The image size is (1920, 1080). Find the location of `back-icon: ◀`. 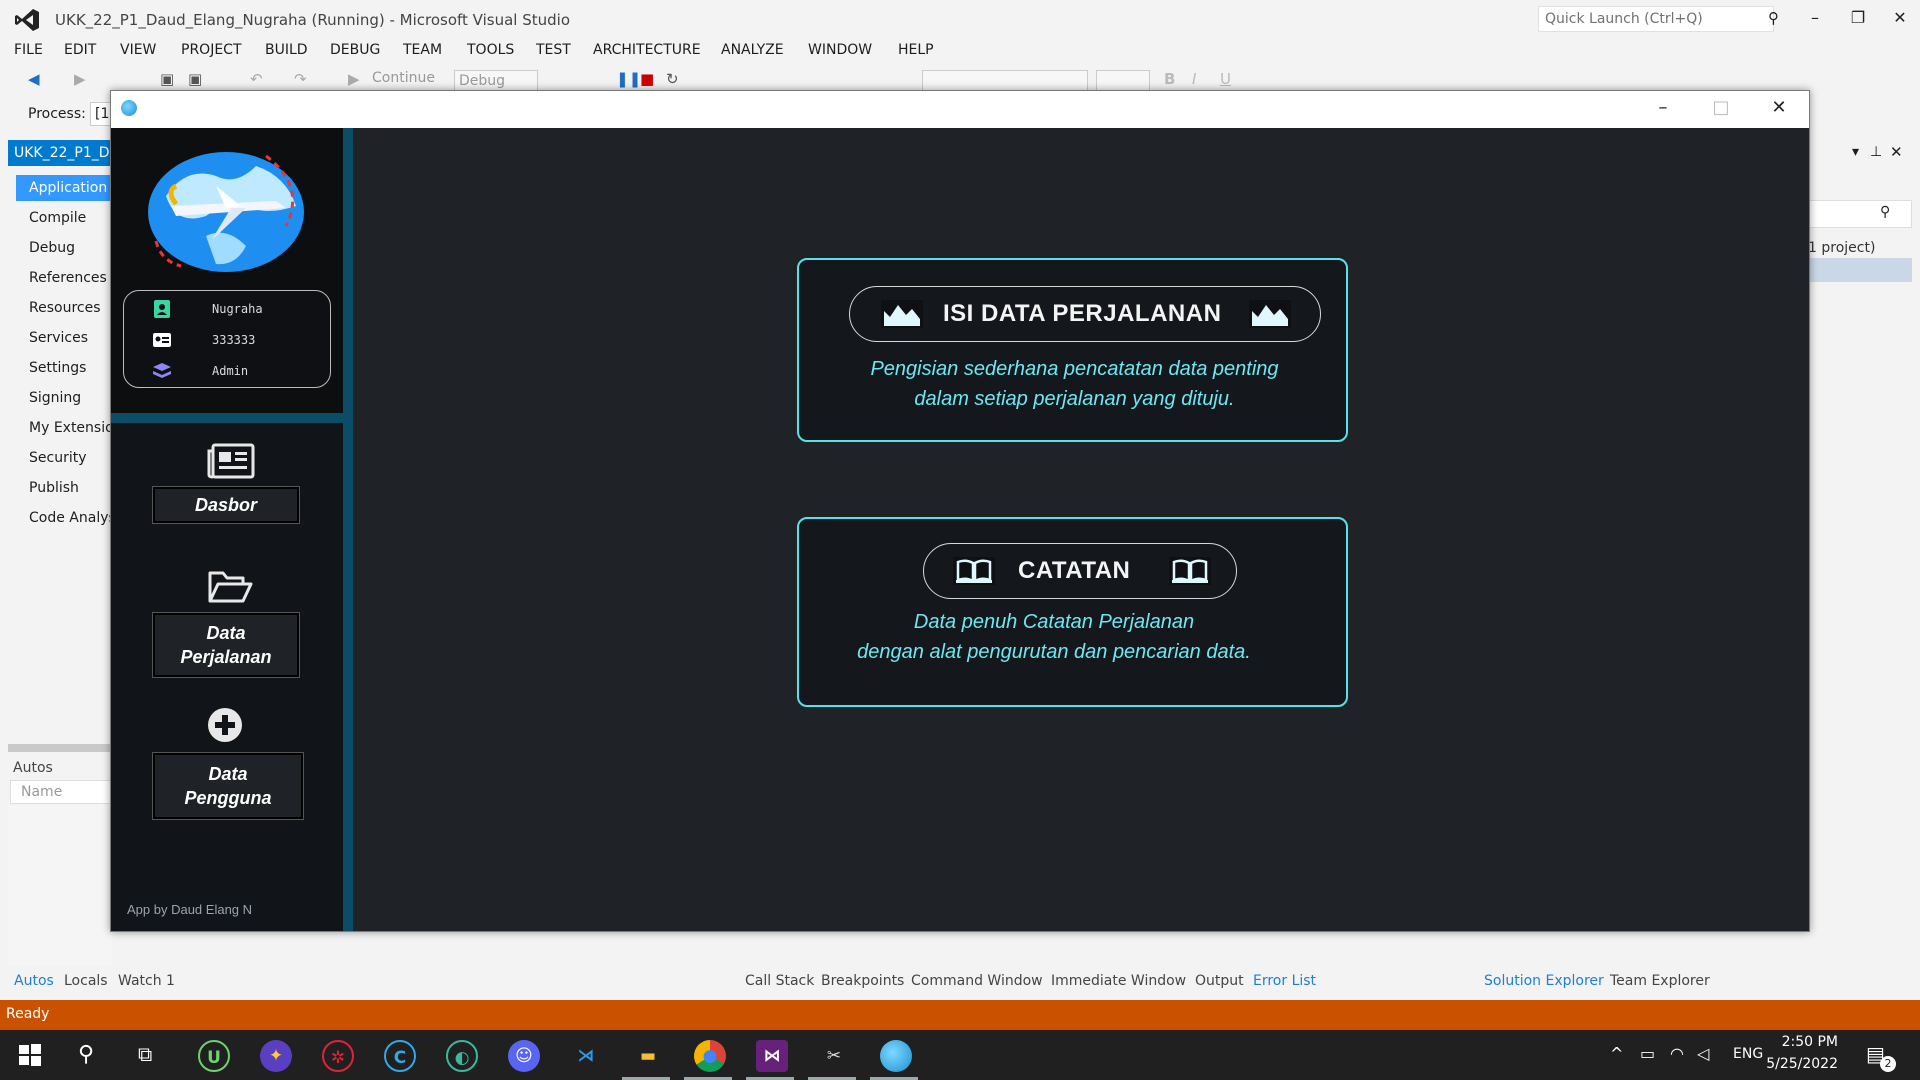

back-icon: ◀ is located at coordinates (34, 79).